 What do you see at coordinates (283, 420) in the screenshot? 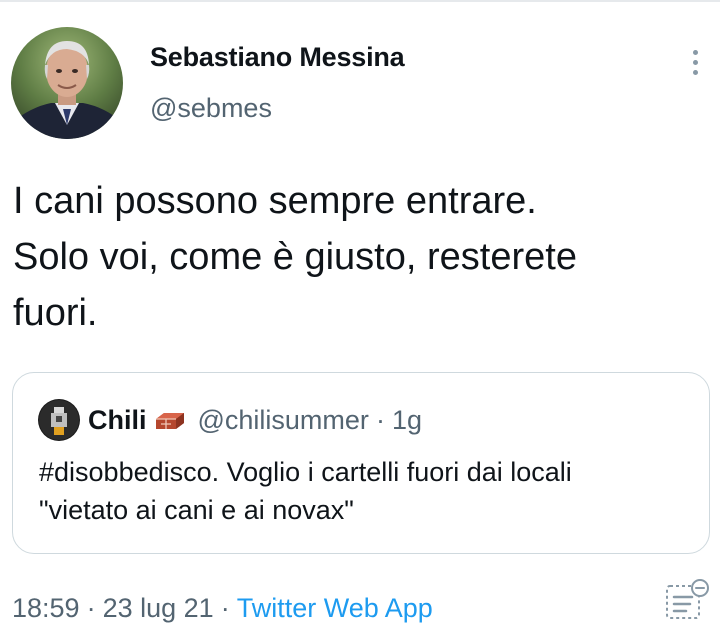
I see `quoted-author-handle: @chilisummer` at bounding box center [283, 420].